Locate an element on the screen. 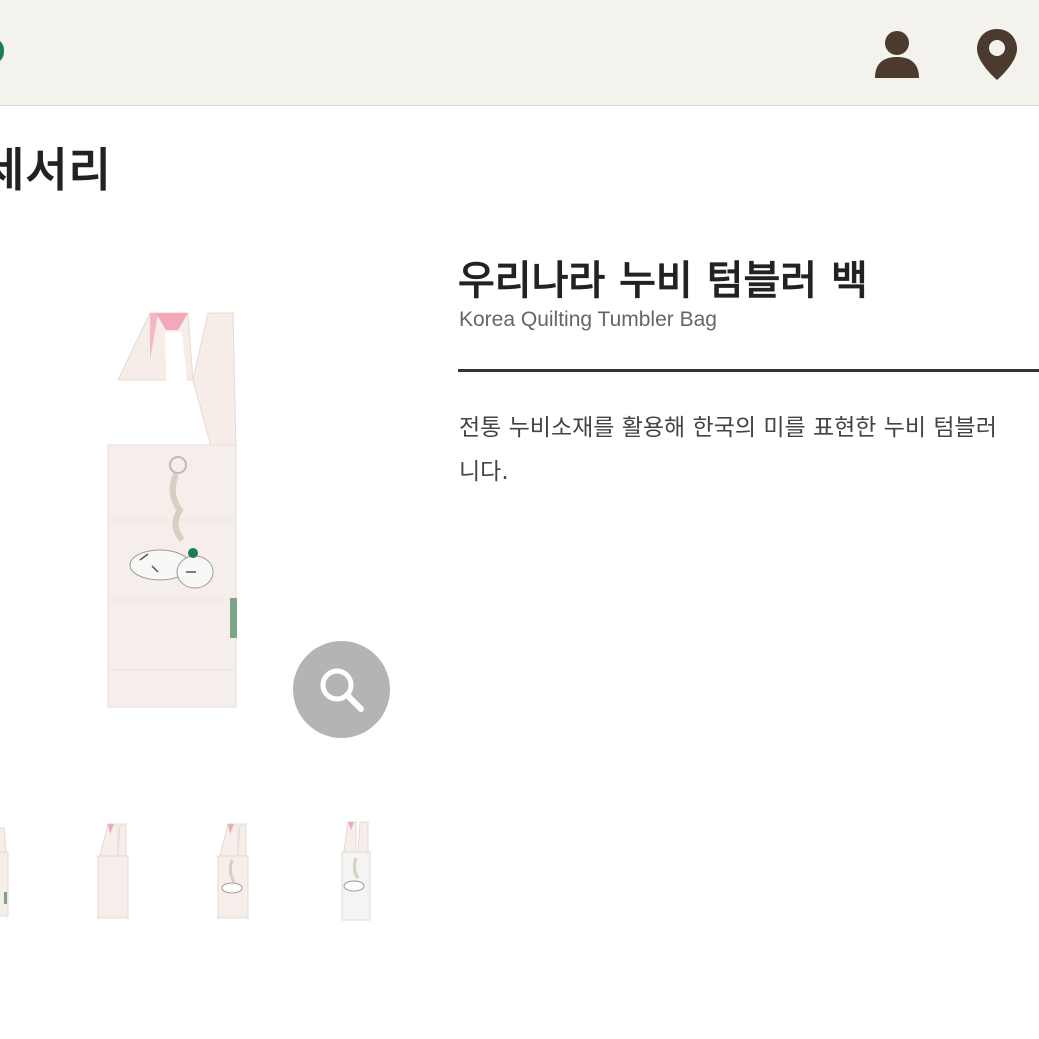 This screenshot has height=1039, width=1039. zoom-button is located at coordinates (341, 689).